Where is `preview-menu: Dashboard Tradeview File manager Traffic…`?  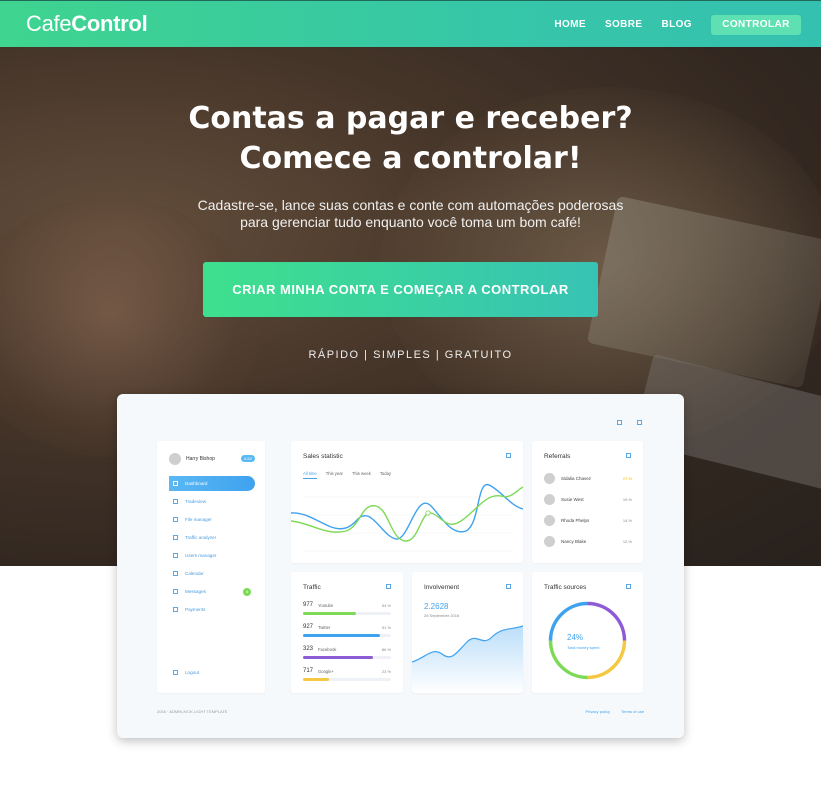 preview-menu: Dashboard Tradeview File manager Traffic… is located at coordinates (212, 548).